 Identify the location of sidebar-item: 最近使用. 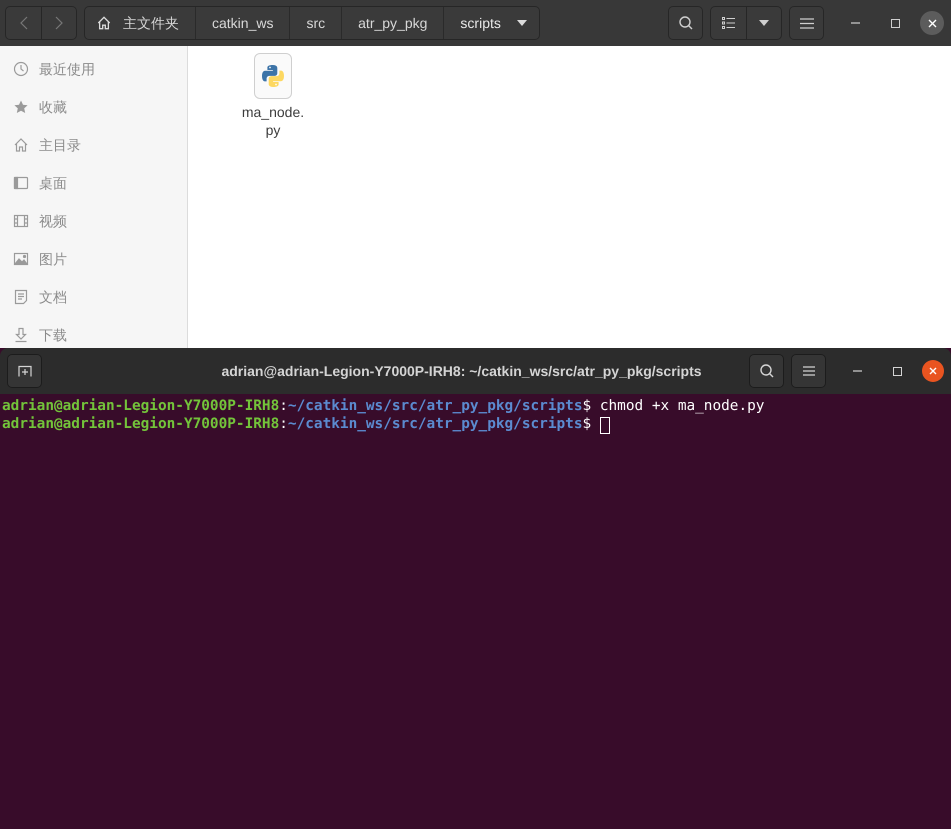
(93, 69).